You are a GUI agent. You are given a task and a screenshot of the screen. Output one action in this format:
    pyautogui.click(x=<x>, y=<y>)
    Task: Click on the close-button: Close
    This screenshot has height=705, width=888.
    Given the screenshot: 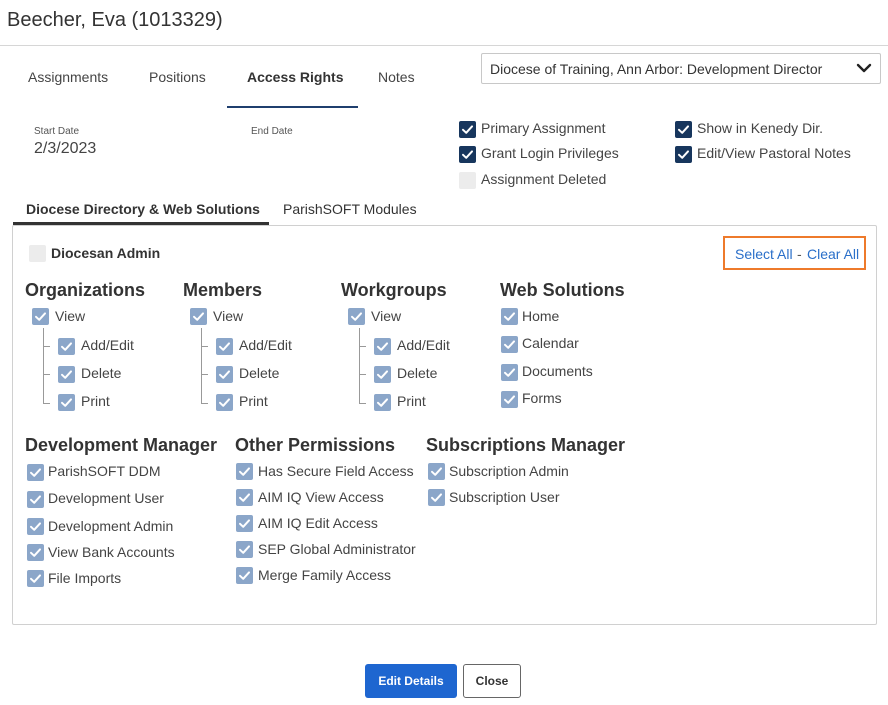 What is the action you would take?
    pyautogui.click(x=492, y=681)
    